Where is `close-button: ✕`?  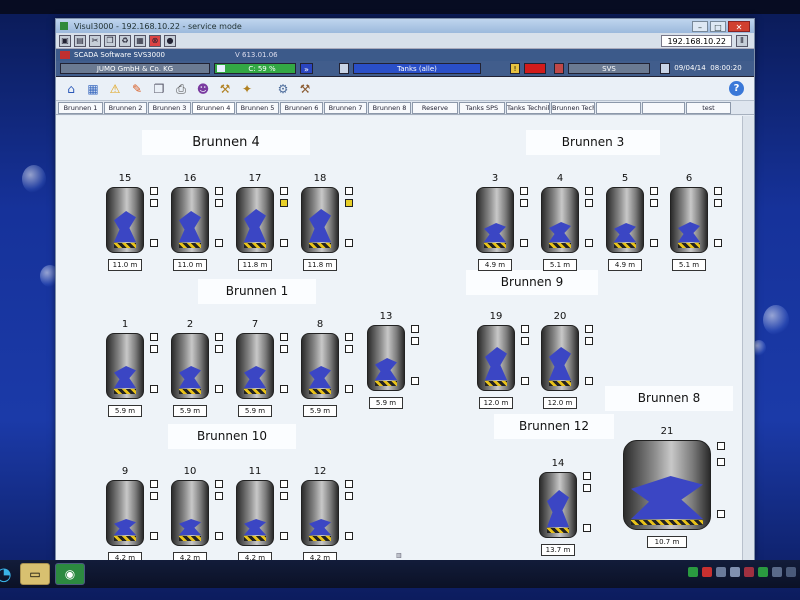 close-button: ✕ is located at coordinates (739, 26).